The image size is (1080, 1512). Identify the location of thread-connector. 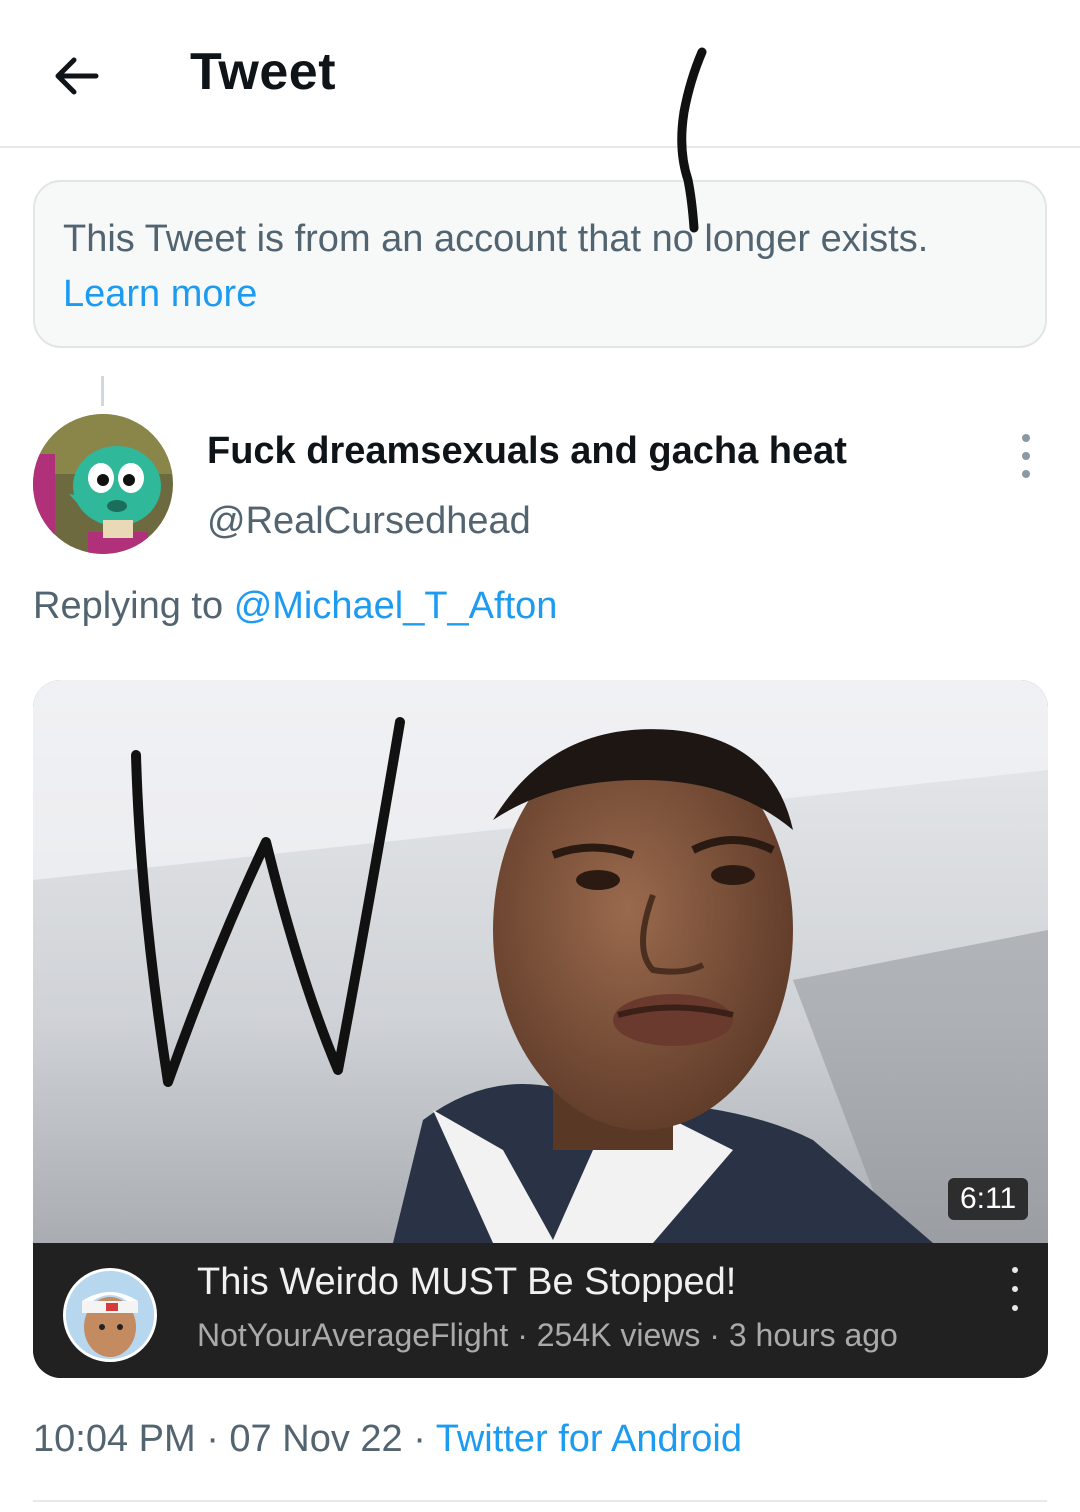
(102, 391).